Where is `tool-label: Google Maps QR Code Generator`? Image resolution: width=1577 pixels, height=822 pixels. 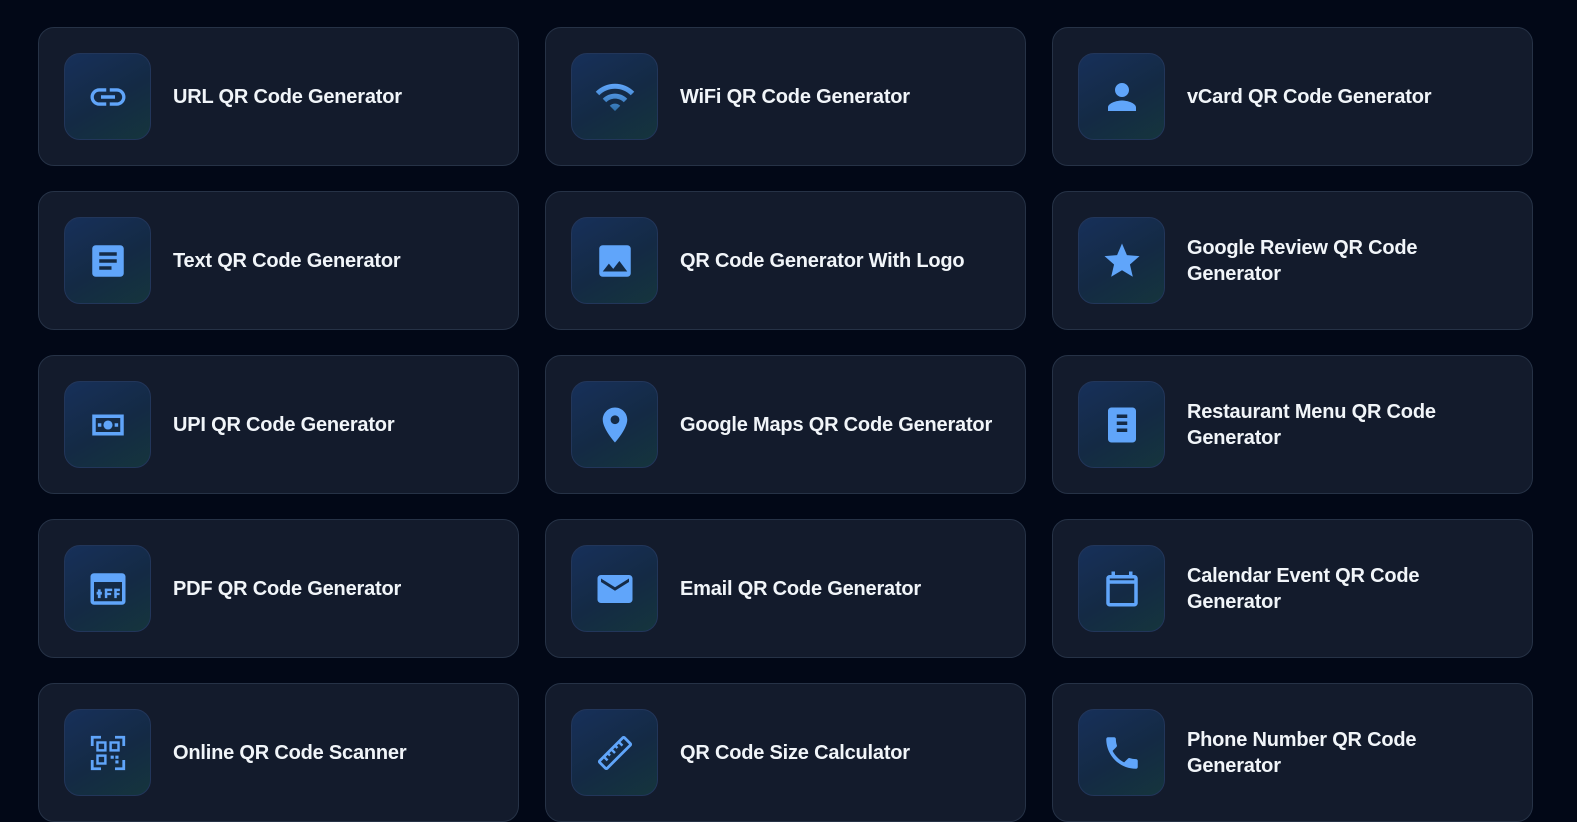 tool-label: Google Maps QR Code Generator is located at coordinates (836, 424).